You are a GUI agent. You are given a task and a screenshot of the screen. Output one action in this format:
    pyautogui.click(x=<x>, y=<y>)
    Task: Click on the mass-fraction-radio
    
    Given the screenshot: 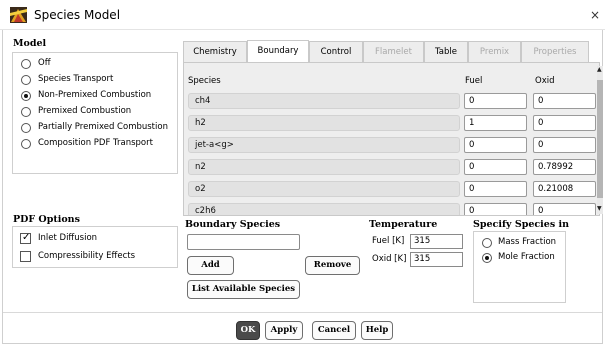 What is the action you would take?
    pyautogui.click(x=487, y=243)
    